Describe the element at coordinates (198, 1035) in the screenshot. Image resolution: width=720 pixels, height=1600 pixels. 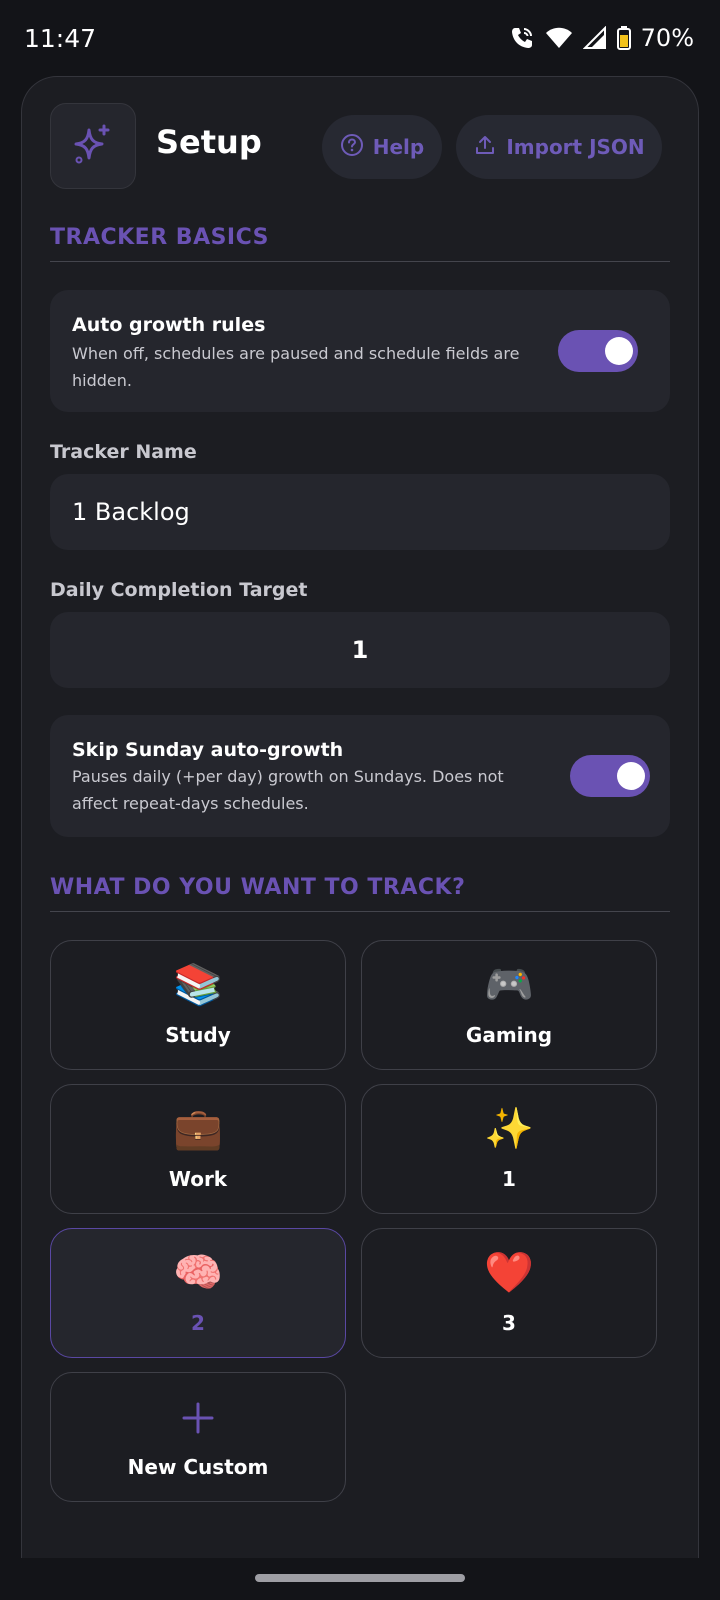
I see `category-label: Study` at that location.